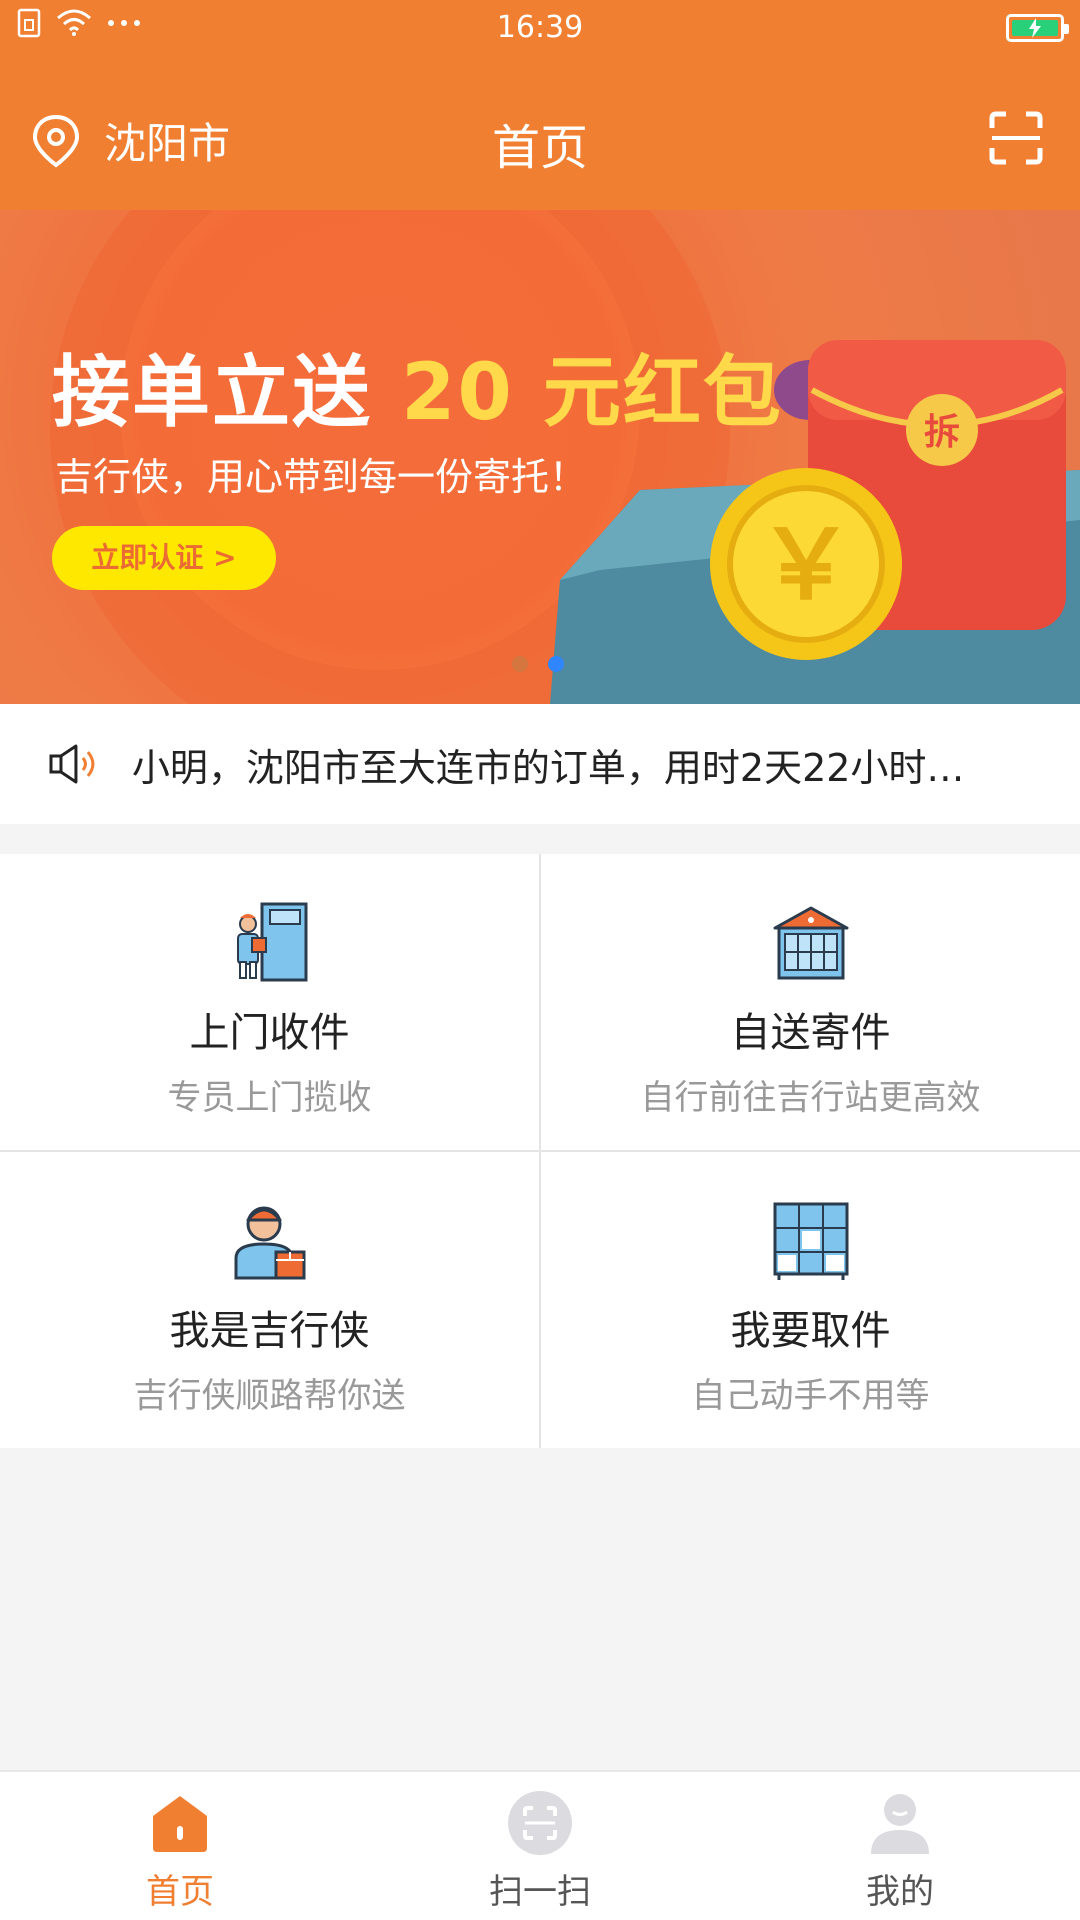  Describe the element at coordinates (810, 1098) in the screenshot. I see `service-subtitle: 自行前往吉行站更高效` at that location.